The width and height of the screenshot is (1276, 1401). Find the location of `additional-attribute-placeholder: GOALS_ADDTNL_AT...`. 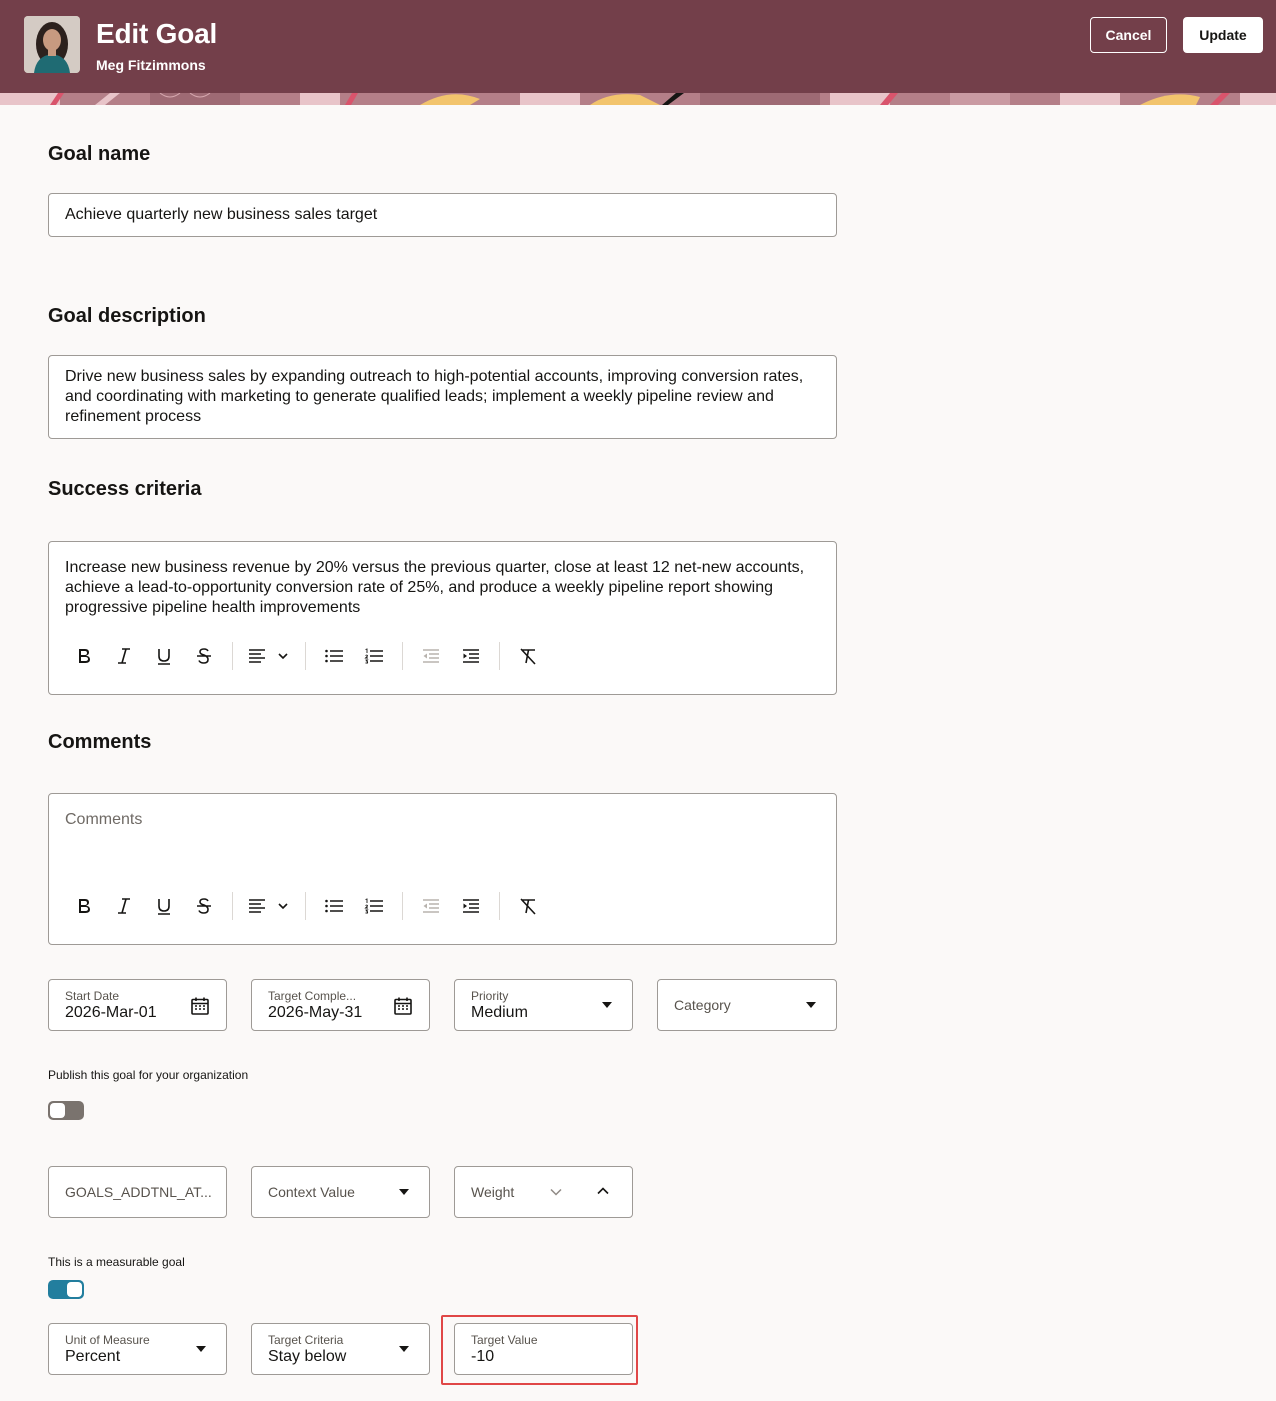

additional-attribute-placeholder: GOALS_ADDTNL_AT... is located at coordinates (138, 1192).